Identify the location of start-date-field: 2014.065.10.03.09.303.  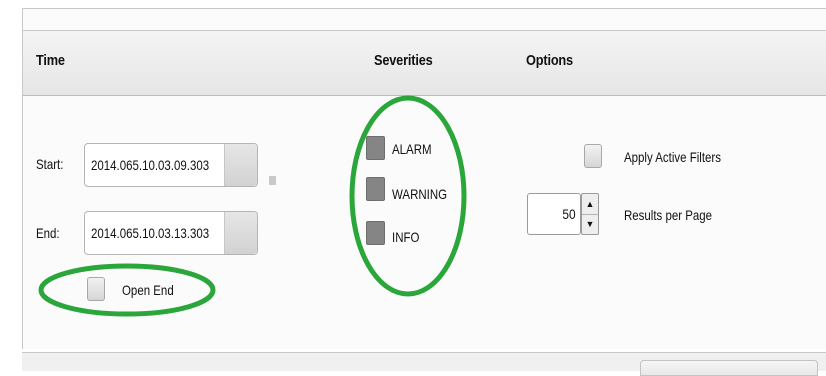
(171, 165).